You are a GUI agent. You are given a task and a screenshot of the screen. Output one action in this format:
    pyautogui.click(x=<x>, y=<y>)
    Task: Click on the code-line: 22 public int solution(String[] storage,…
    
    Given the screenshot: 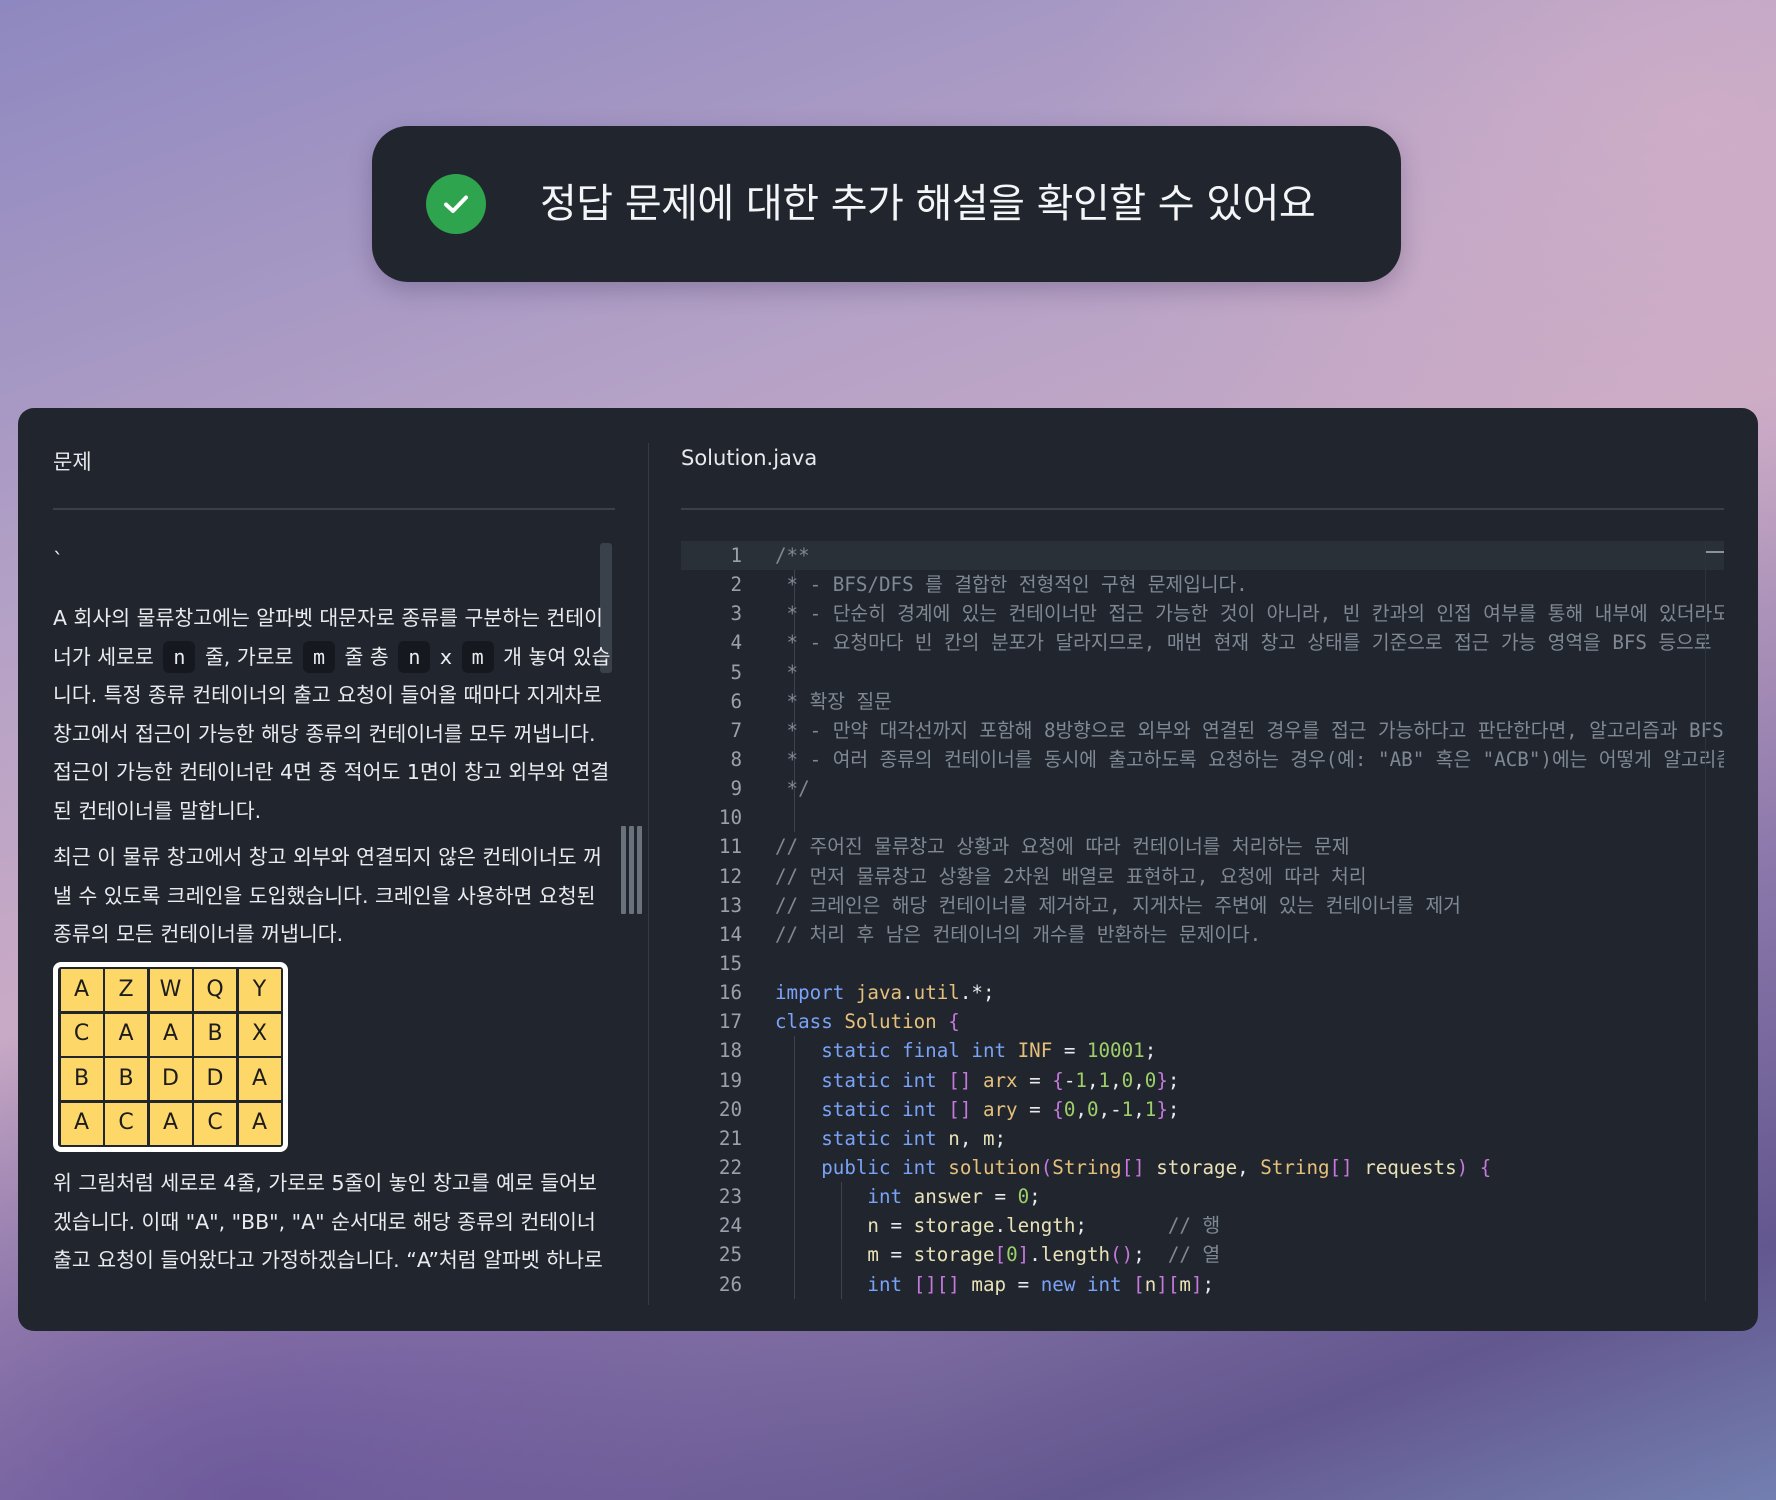 What is the action you would take?
    pyautogui.click(x=1202, y=1167)
    